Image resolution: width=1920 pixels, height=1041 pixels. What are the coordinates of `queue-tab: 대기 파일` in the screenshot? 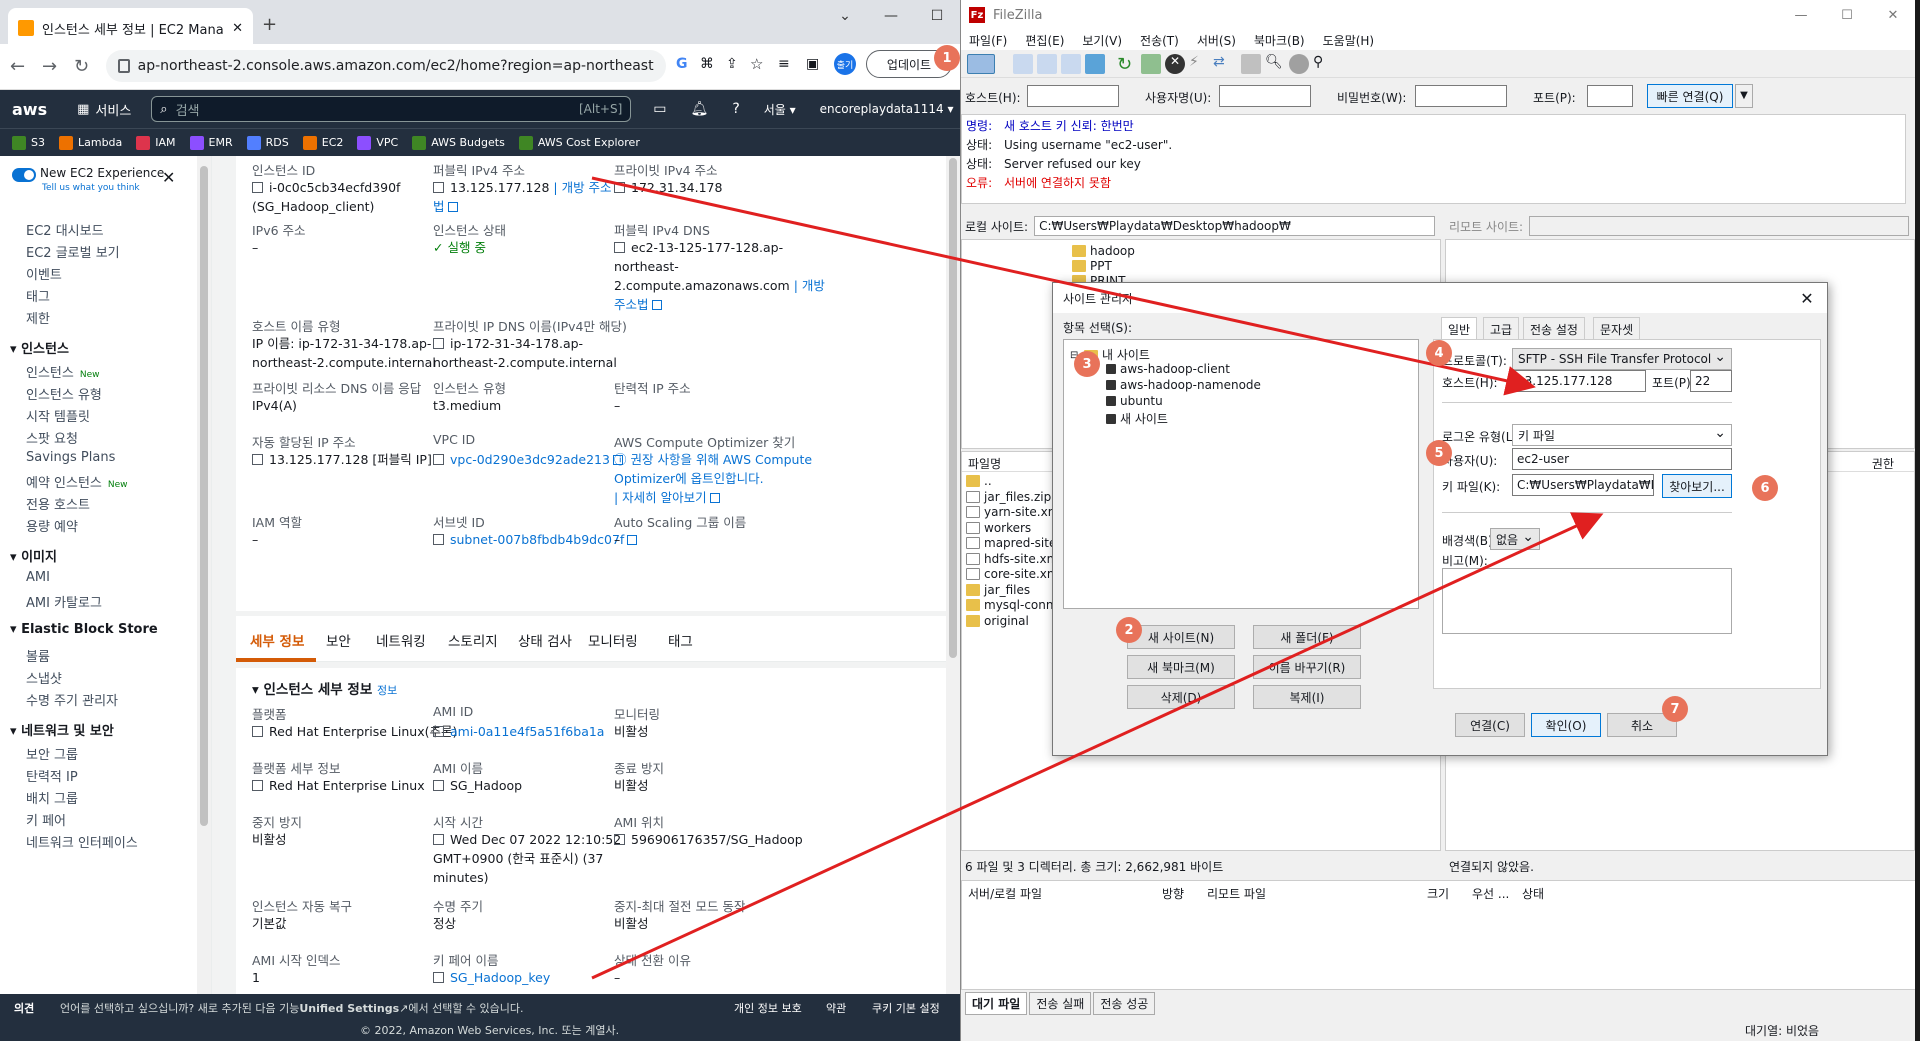 It's located at (996, 1003).